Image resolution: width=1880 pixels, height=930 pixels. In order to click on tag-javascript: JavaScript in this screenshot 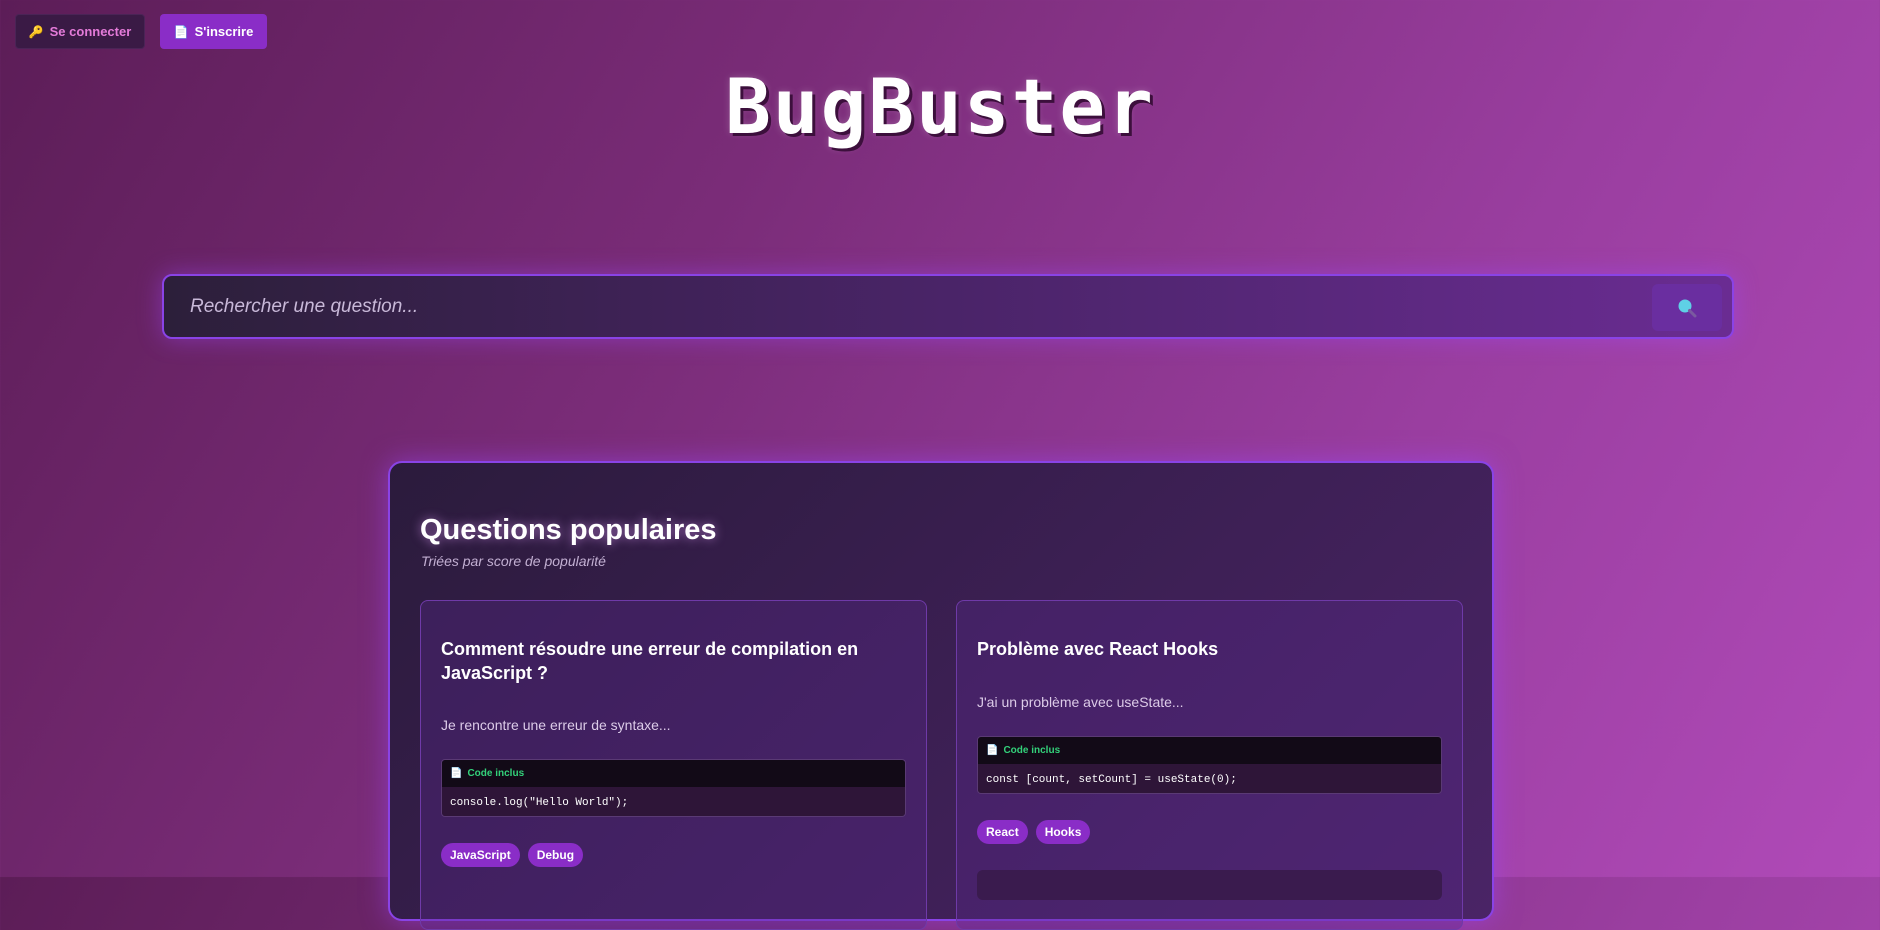, I will do `click(480, 855)`.